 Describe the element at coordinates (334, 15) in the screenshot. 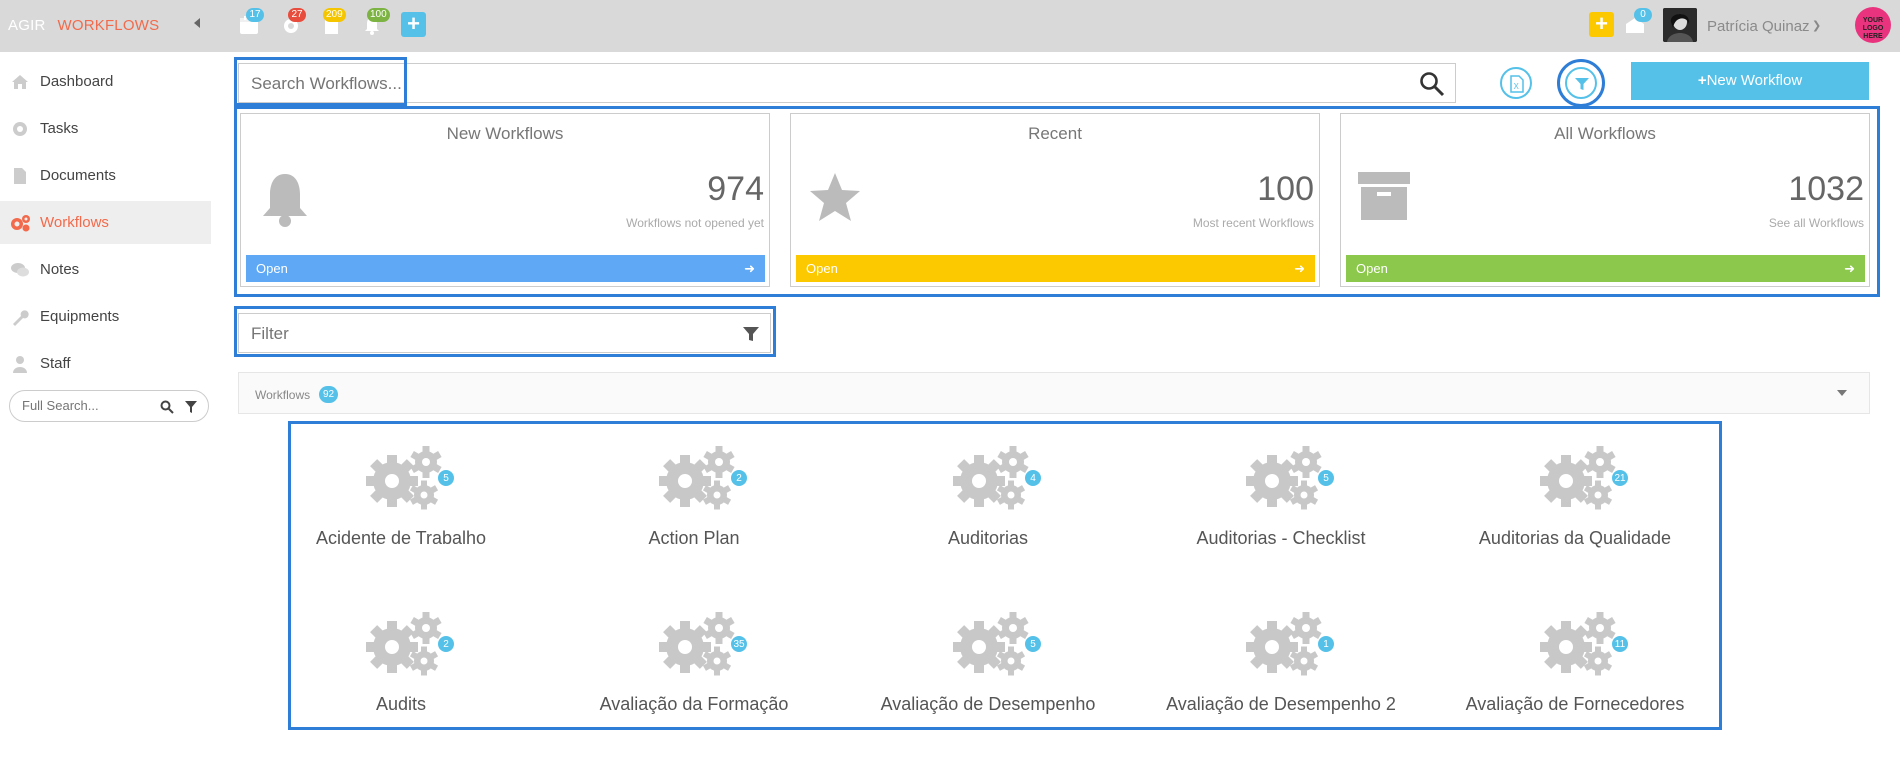

I see `documents-badge: 209` at that location.